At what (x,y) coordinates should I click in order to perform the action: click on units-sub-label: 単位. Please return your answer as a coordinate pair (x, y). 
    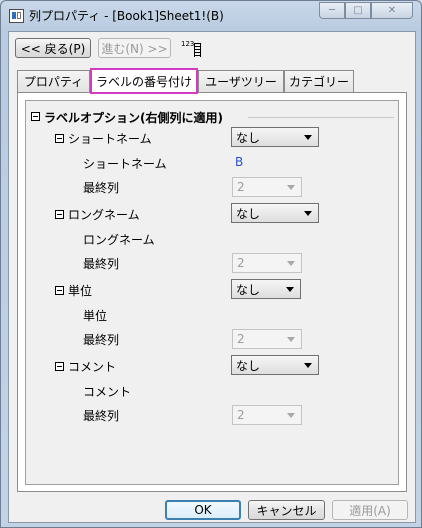
    Looking at the image, I should click on (95, 316).